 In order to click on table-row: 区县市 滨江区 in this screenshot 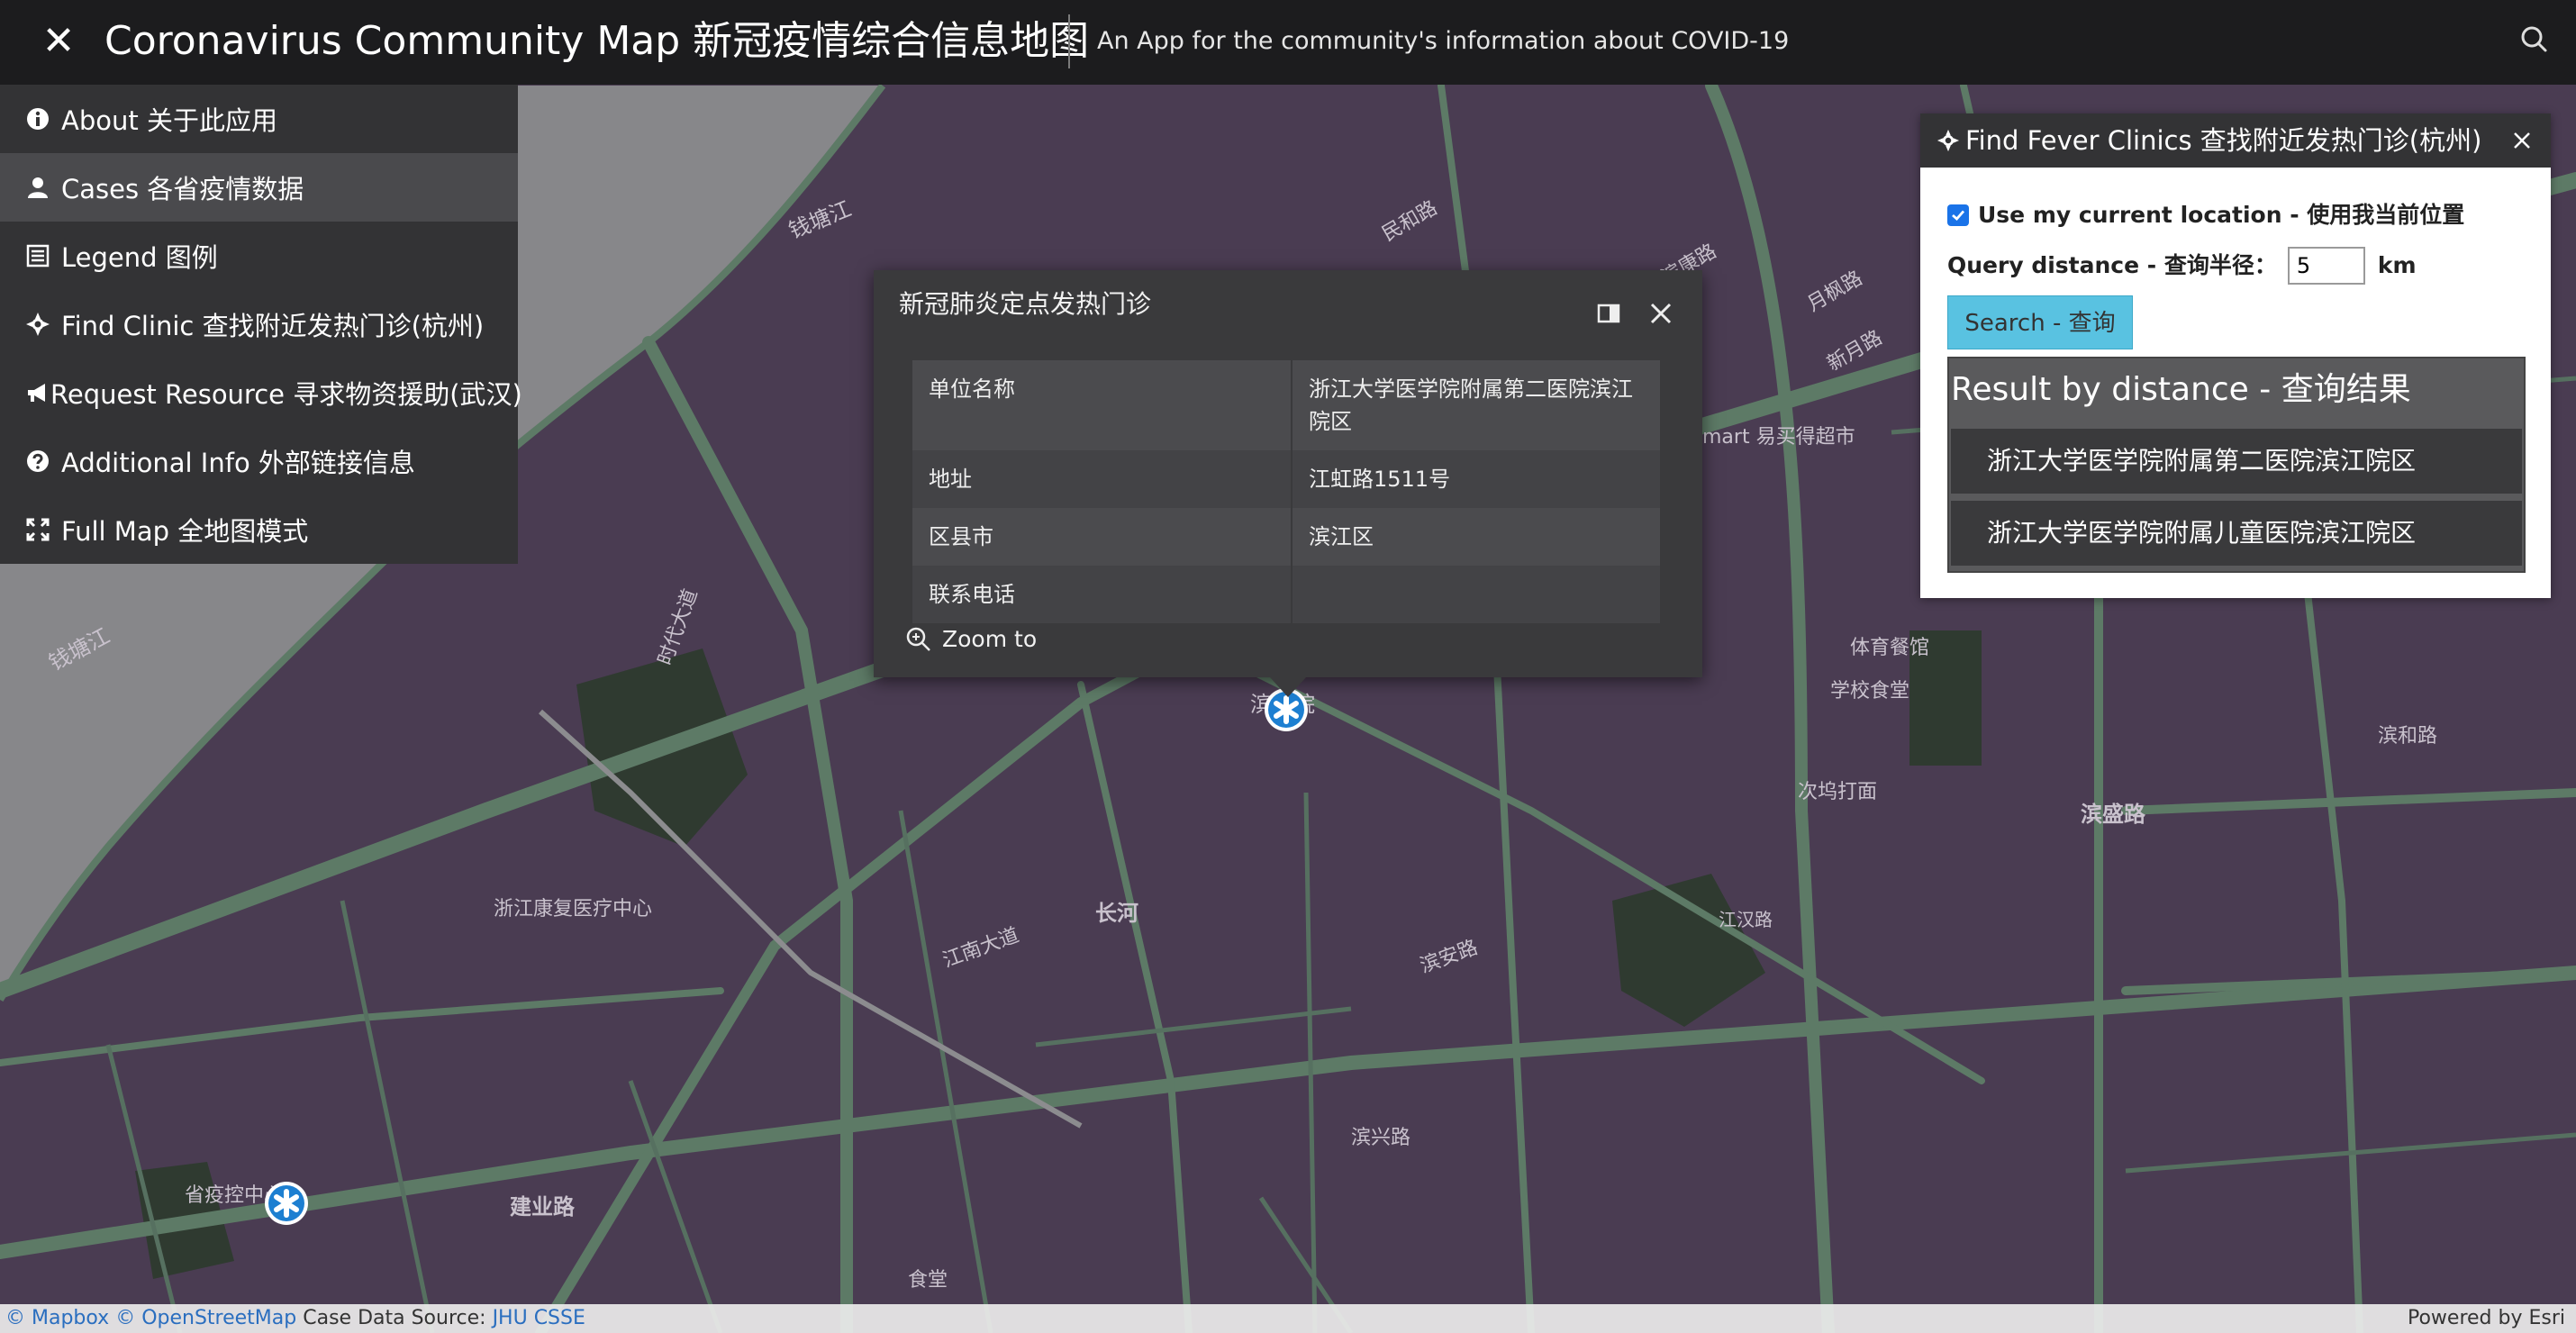, I will do `click(1287, 537)`.